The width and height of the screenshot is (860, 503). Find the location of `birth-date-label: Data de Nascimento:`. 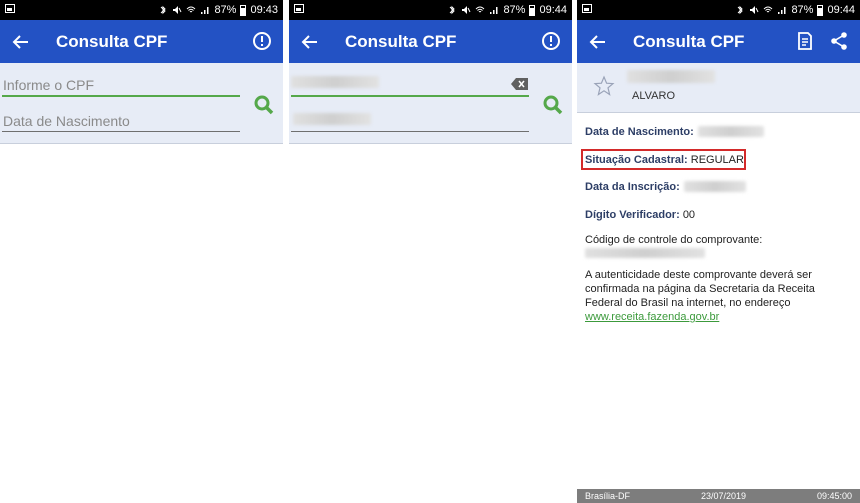

birth-date-label: Data de Nascimento: is located at coordinates (639, 132).